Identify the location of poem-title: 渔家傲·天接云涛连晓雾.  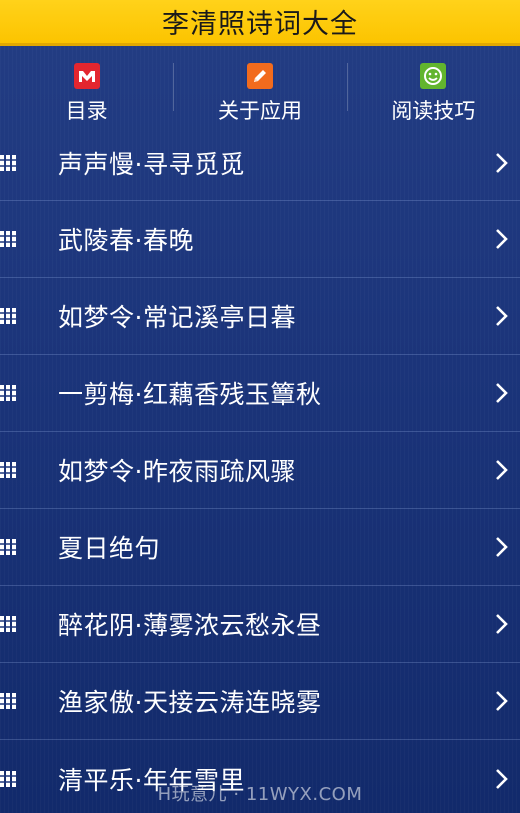
(190, 702).